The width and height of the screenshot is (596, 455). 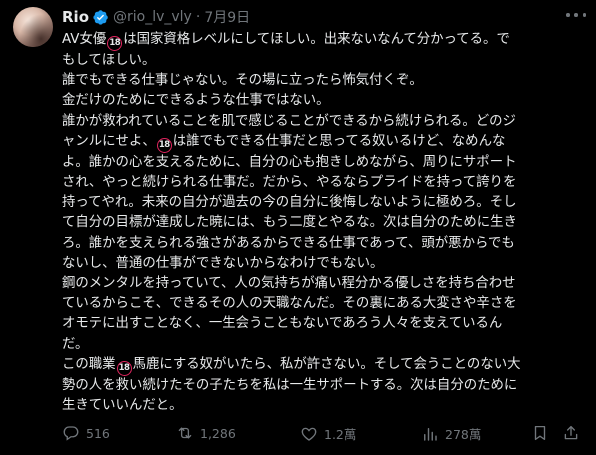 I want to click on line-text: 誰でもできる仕事じゃない。その場に立ったら怖気付くぞ。, so click(x=242, y=81).